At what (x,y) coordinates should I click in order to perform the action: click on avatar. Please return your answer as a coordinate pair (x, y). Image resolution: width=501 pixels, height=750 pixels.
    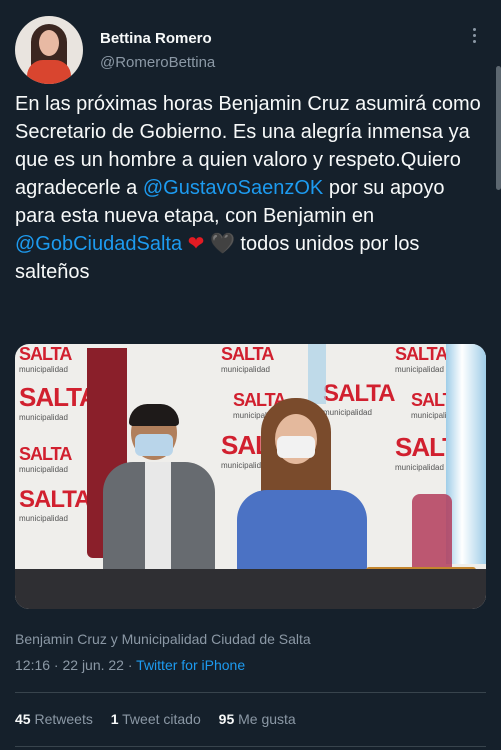
    Looking at the image, I should click on (49, 50).